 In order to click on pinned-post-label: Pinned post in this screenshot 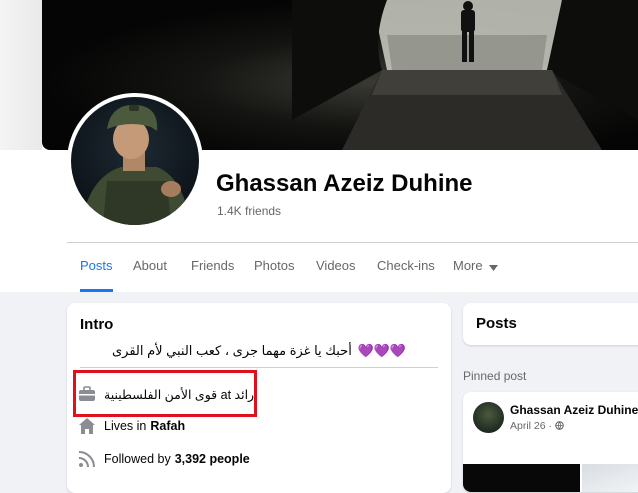, I will do `click(495, 376)`.